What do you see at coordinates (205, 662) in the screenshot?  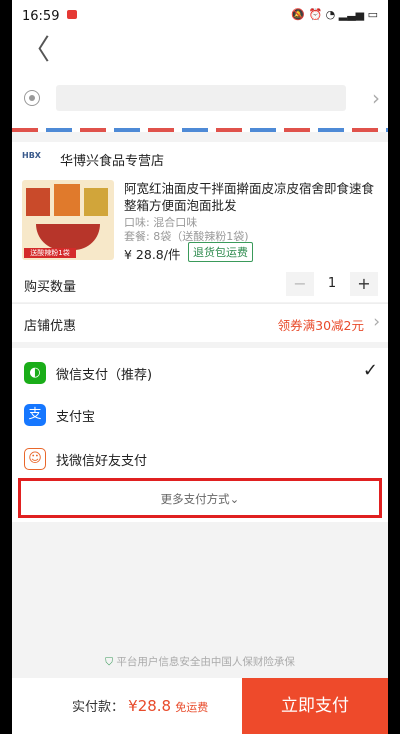 I see `security-text: 平台用户信息安全由中国人保财险承保` at bounding box center [205, 662].